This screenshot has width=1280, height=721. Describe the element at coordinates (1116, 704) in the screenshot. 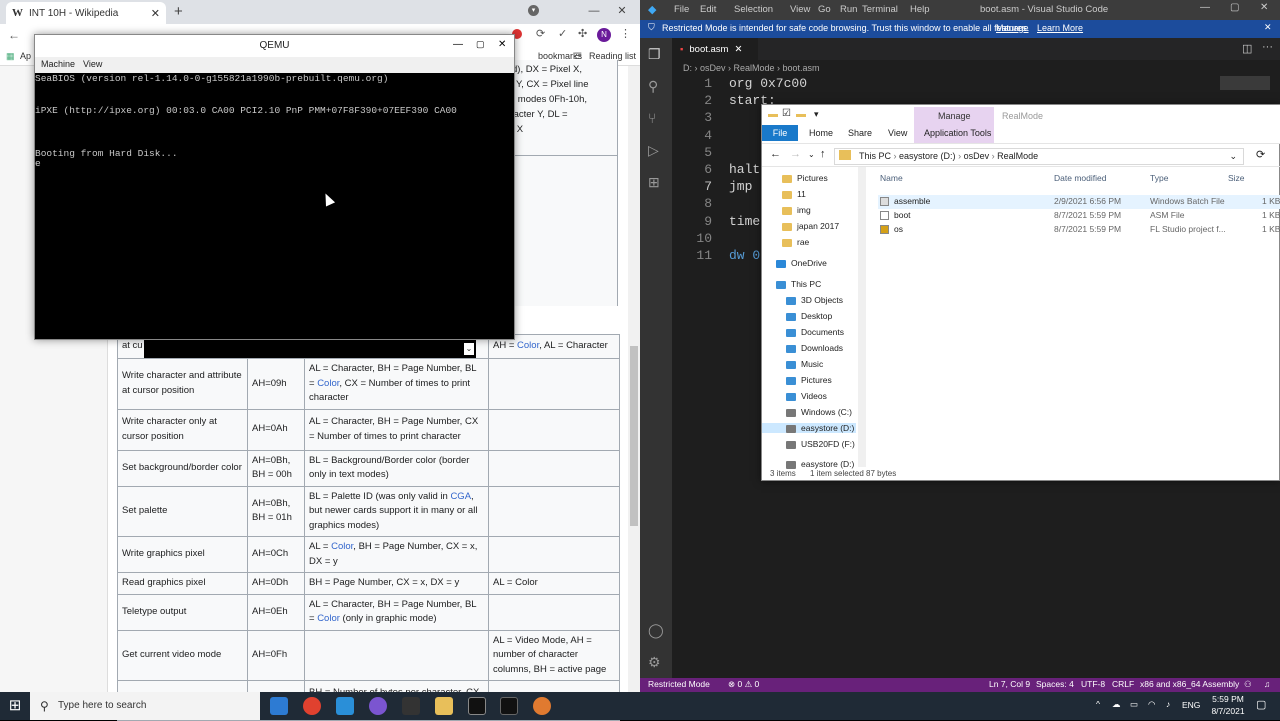

I see `cloud-icon: ☁` at that location.